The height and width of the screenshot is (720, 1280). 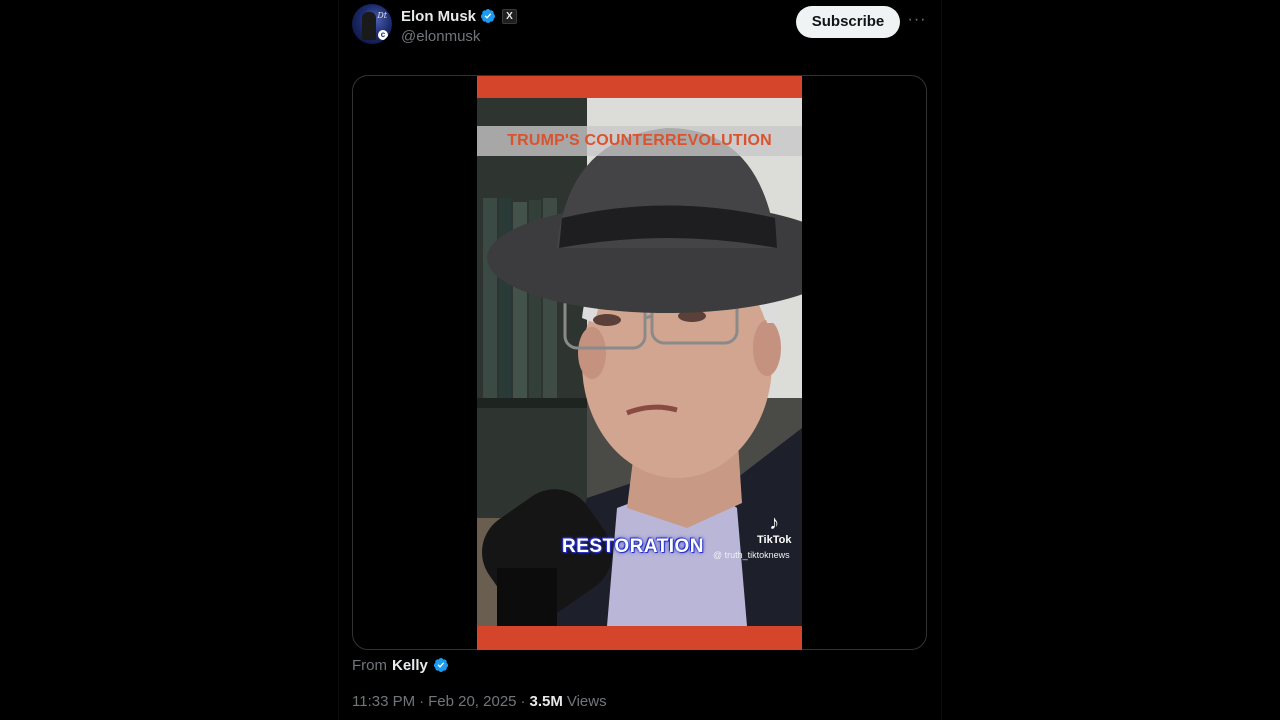 I want to click on attribution-row: From Kelly, so click(x=400, y=665).